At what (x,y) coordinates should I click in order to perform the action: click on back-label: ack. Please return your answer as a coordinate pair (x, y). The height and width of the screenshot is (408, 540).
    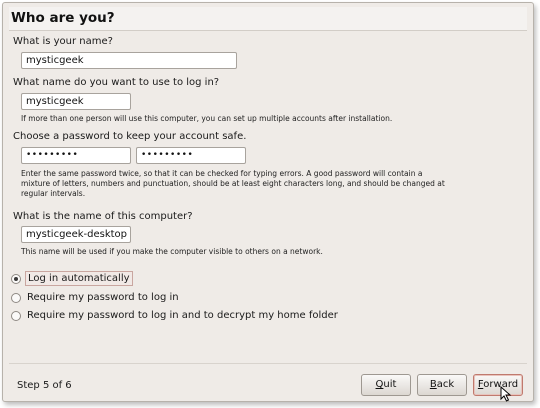
    Looking at the image, I should click on (445, 384).